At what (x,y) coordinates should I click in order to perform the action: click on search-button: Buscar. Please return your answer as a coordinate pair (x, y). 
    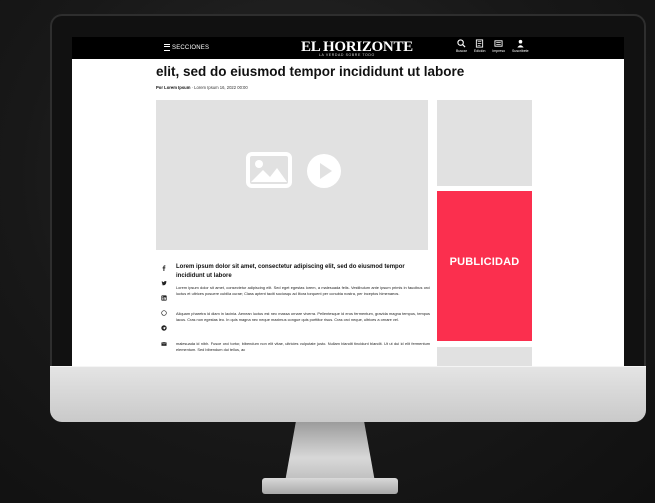
    Looking at the image, I should click on (461, 46).